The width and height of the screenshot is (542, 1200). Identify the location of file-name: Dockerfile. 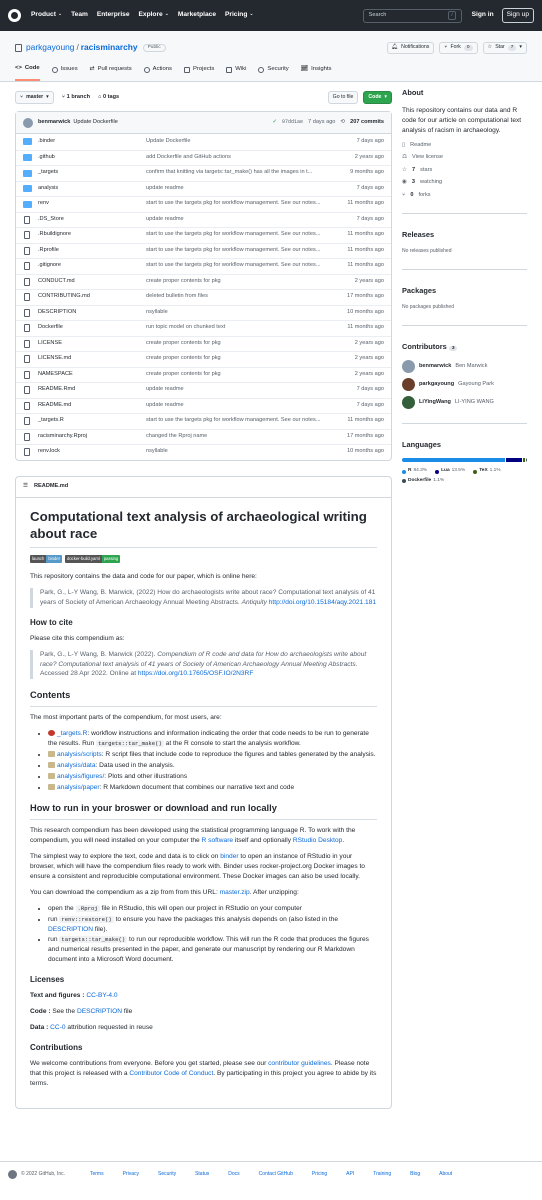
(92, 328).